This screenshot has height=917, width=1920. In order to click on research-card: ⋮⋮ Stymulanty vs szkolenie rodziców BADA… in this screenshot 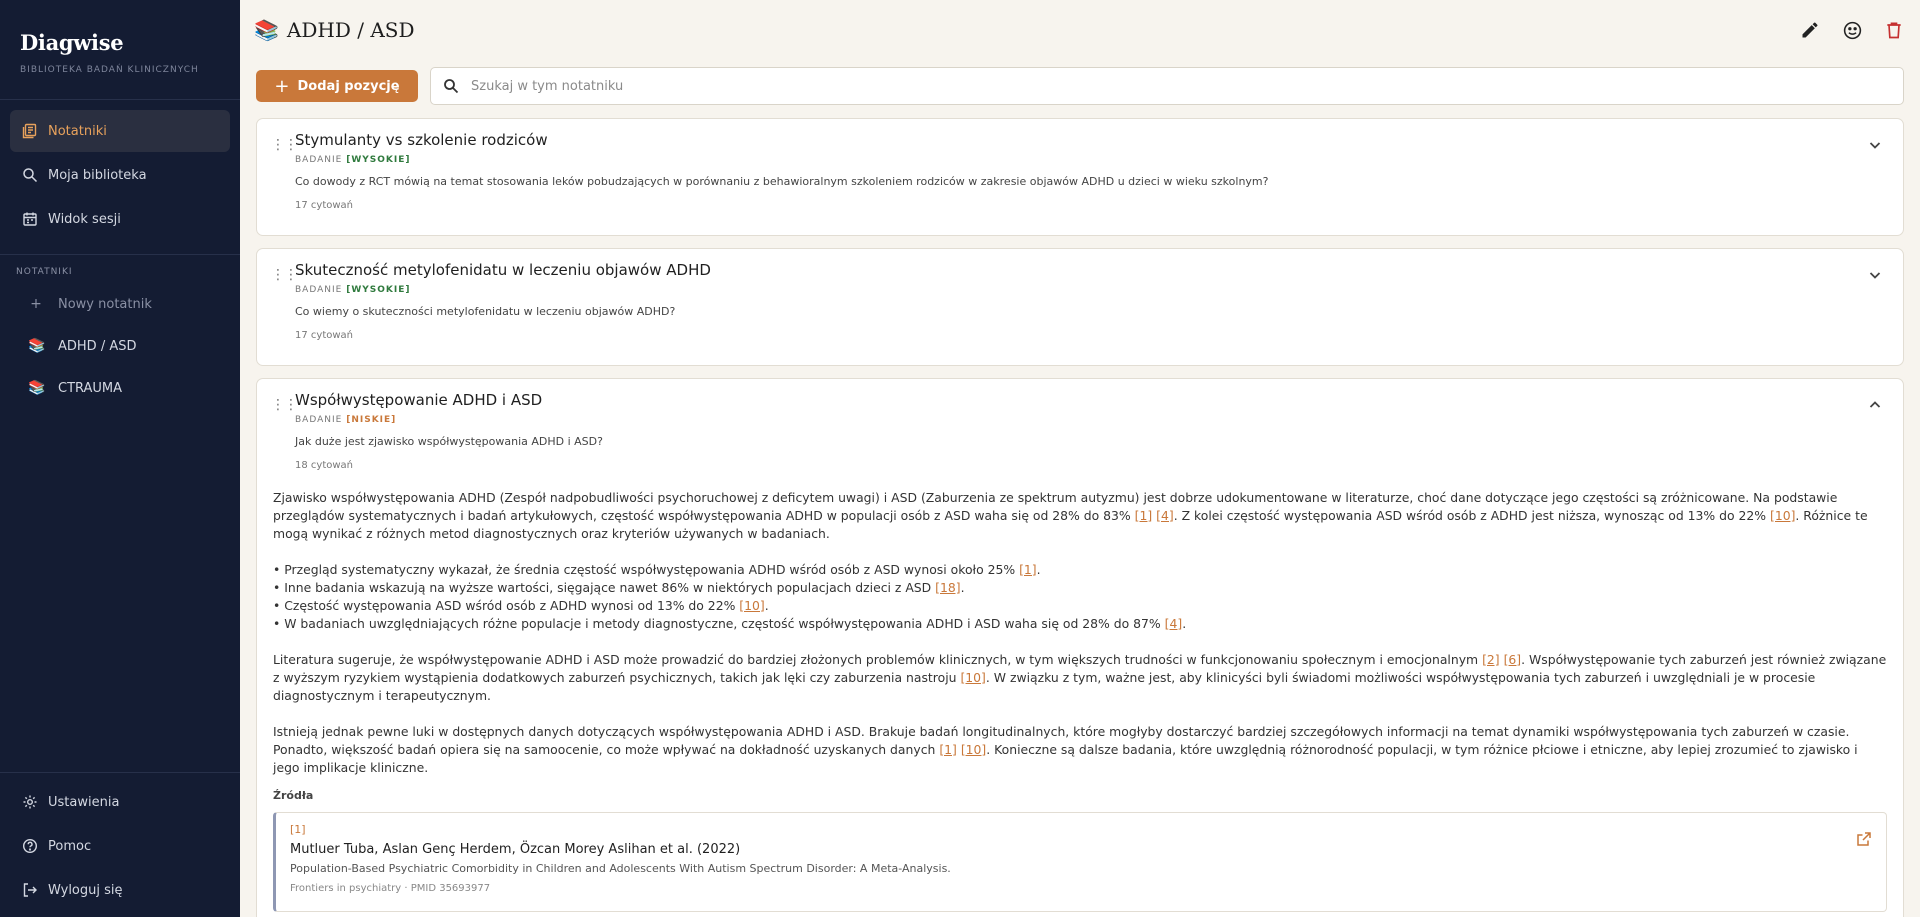, I will do `click(1080, 177)`.